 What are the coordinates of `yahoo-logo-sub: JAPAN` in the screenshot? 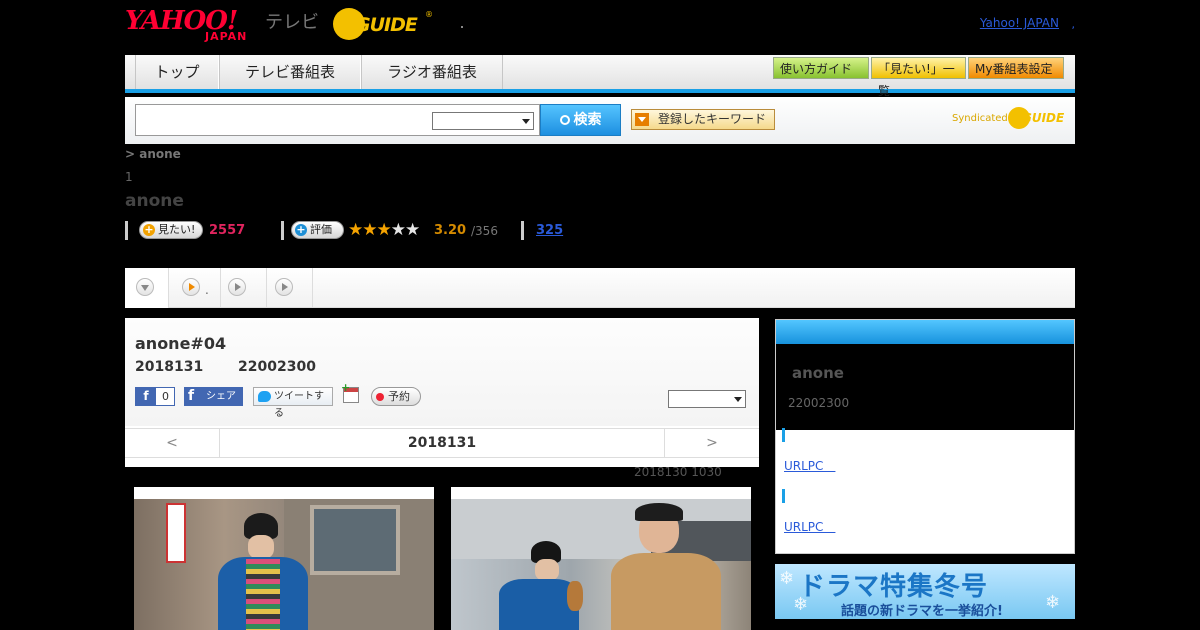 It's located at (226, 36).